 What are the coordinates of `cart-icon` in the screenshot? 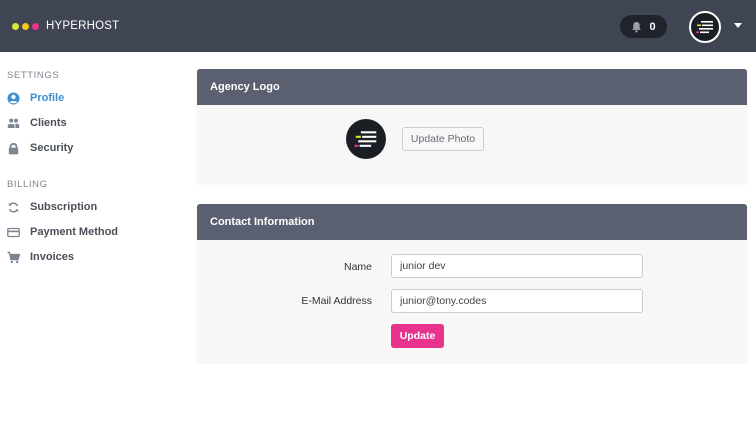 It's located at (13, 257).